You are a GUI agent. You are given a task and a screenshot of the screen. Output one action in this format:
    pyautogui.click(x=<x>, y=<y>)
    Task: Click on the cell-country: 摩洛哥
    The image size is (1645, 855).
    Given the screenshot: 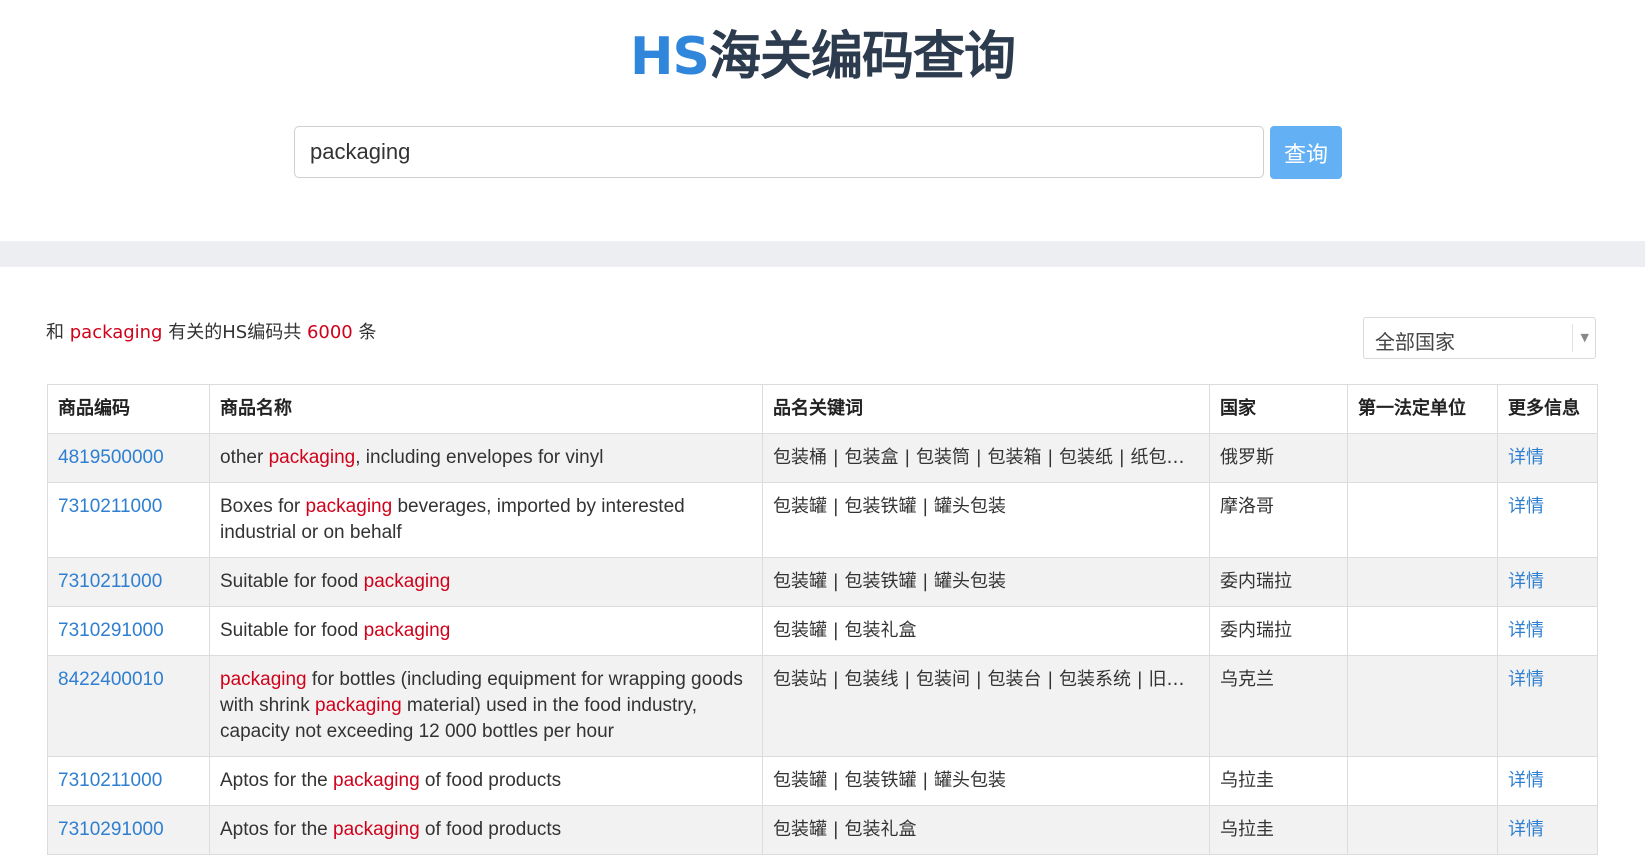 What is the action you would take?
    pyautogui.click(x=1278, y=520)
    